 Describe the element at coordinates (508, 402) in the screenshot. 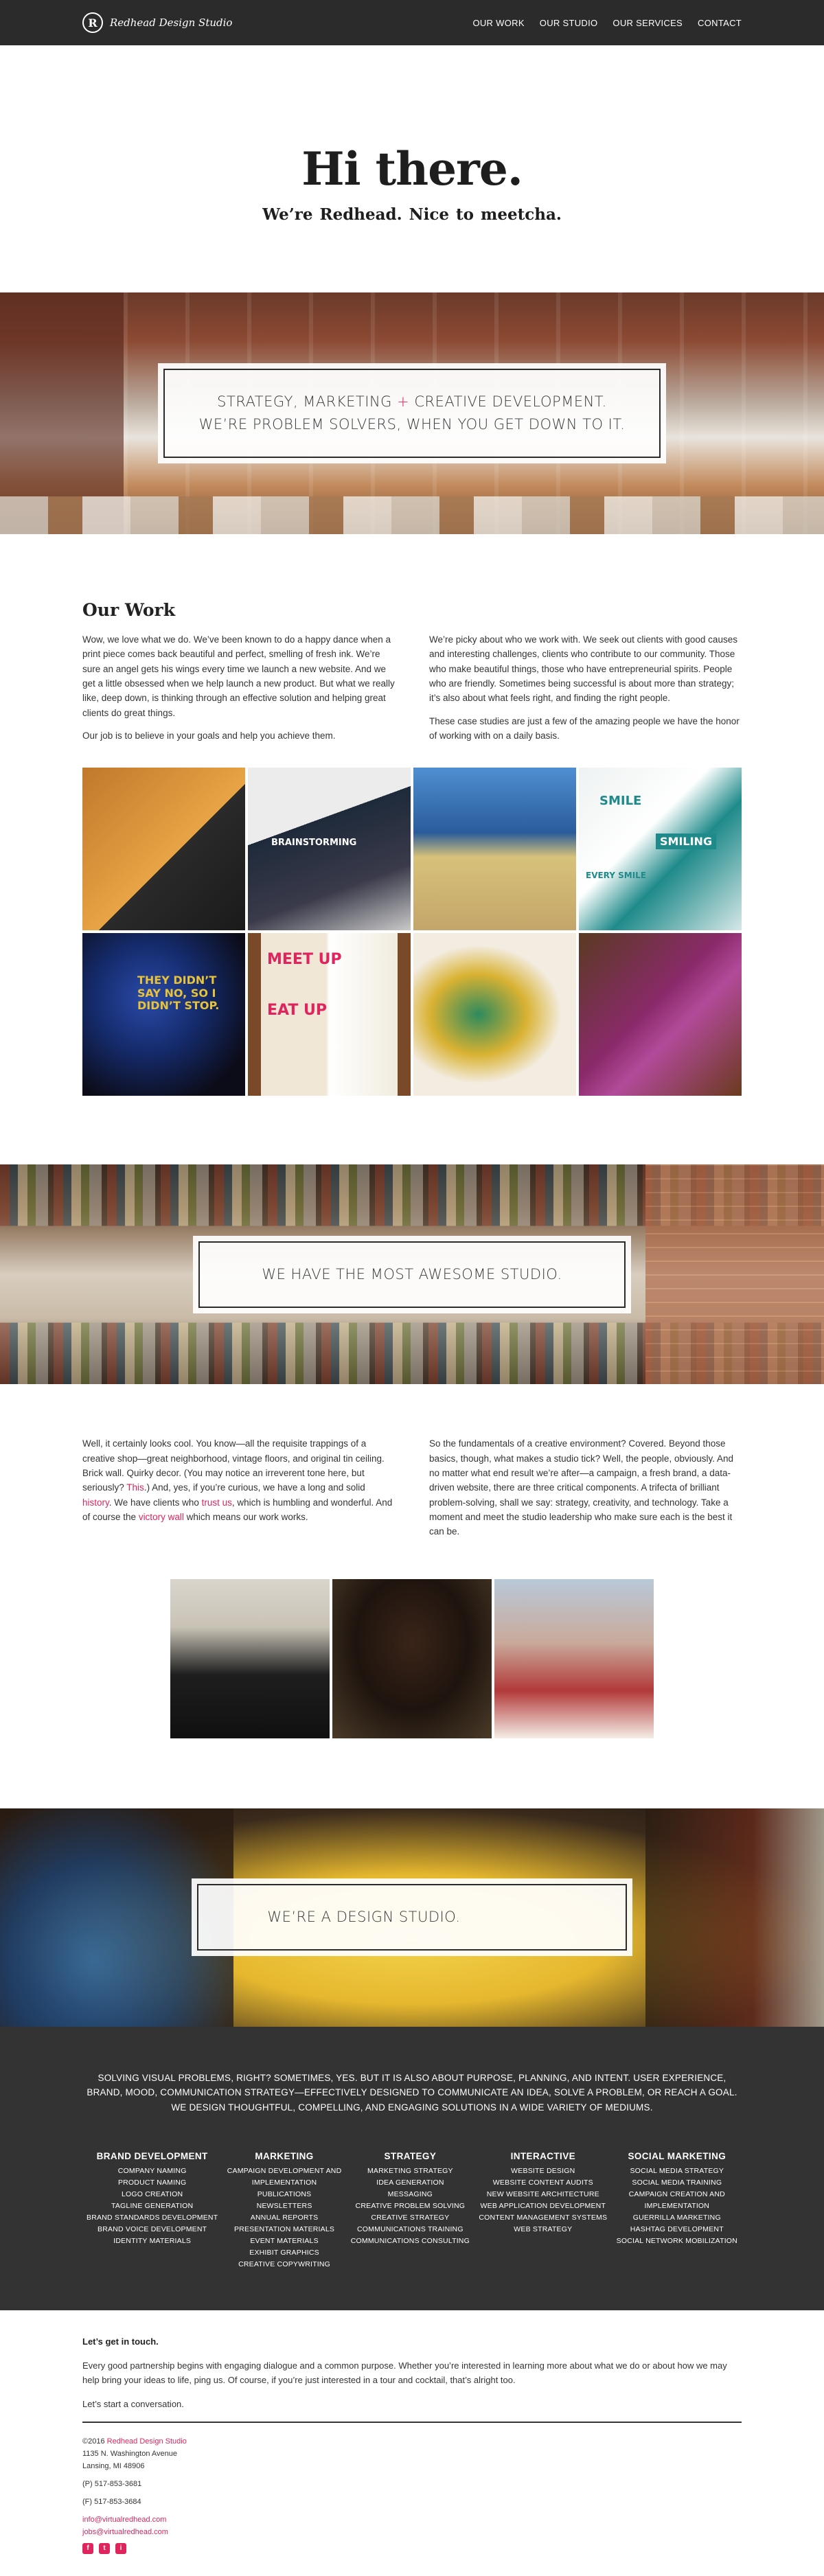

I see `banner-text: CREATIVE DEVELOPMENT.` at that location.